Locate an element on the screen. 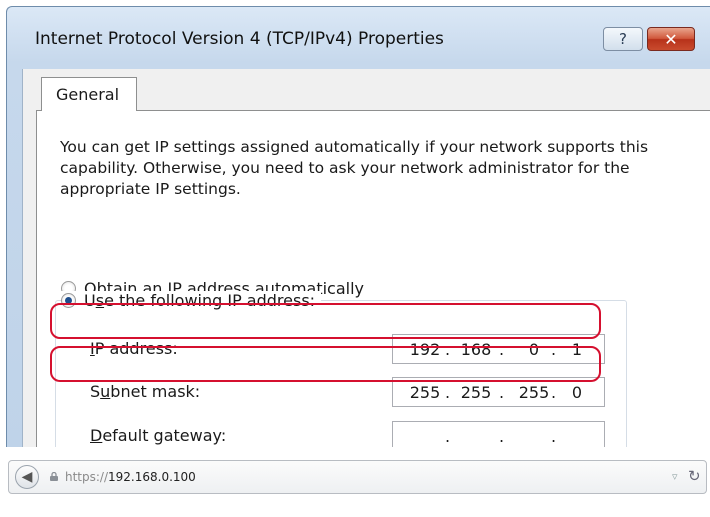  default-gateway-label: Default gateway: is located at coordinates (158, 435).